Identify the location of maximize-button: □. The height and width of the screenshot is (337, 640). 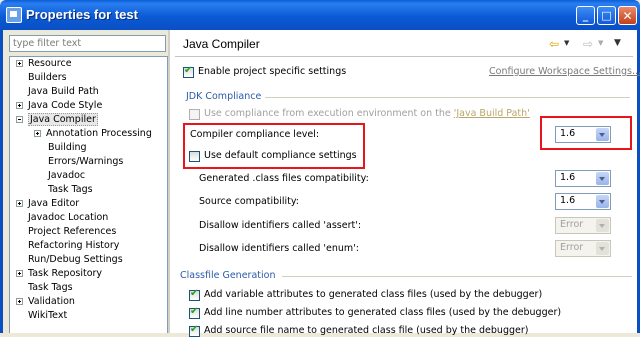
(606, 15).